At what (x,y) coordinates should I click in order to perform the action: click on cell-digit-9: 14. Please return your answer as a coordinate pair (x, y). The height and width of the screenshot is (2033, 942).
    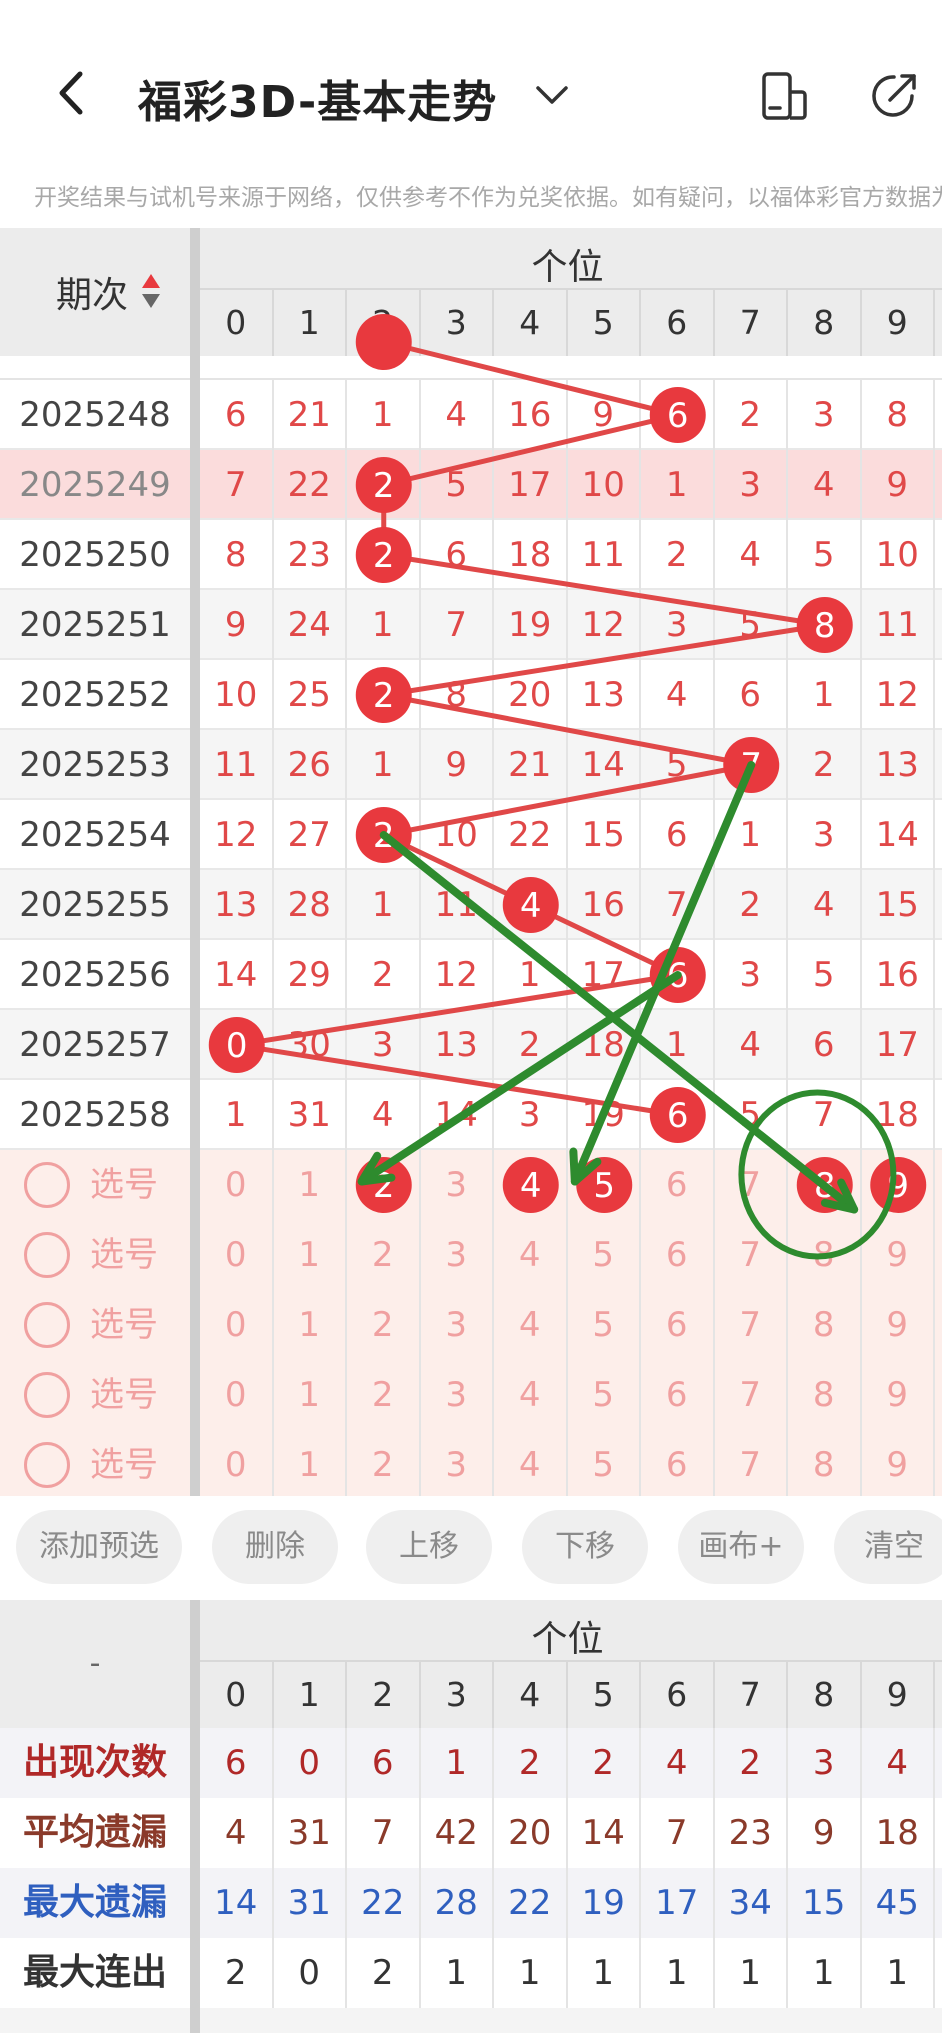
    Looking at the image, I should click on (898, 835).